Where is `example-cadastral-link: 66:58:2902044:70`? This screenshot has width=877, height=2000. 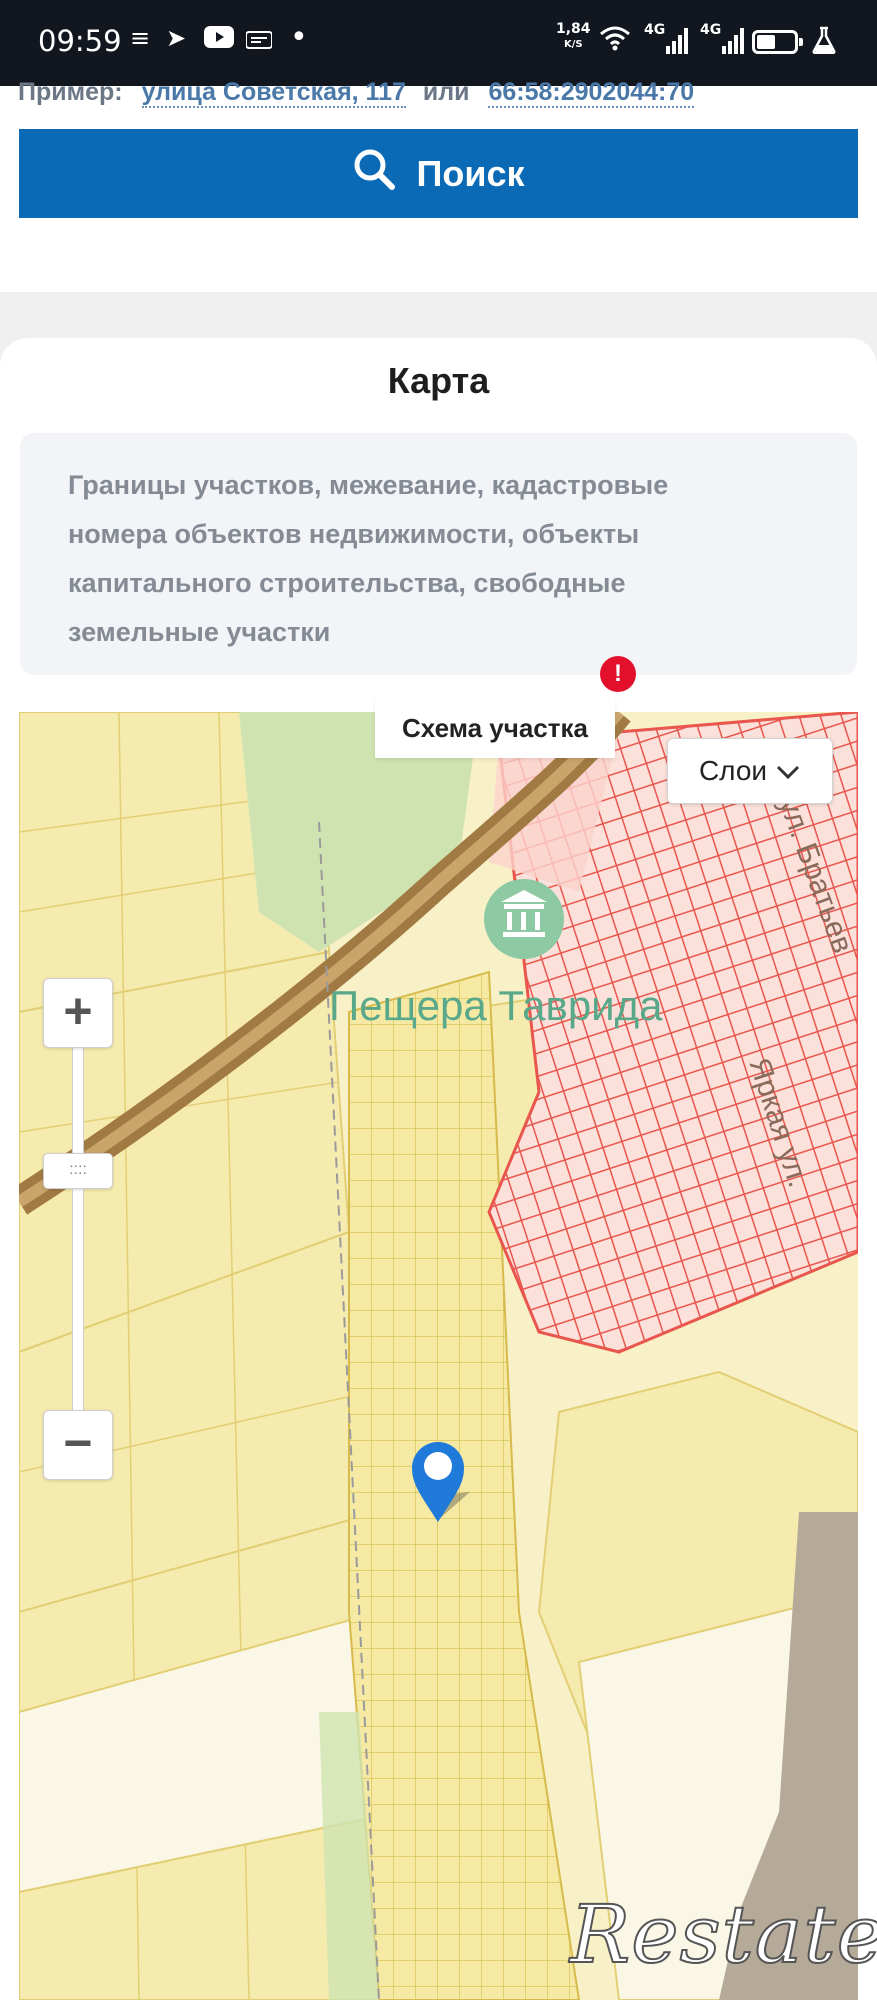
example-cadastral-link: 66:58:2902044:70 is located at coordinates (591, 93).